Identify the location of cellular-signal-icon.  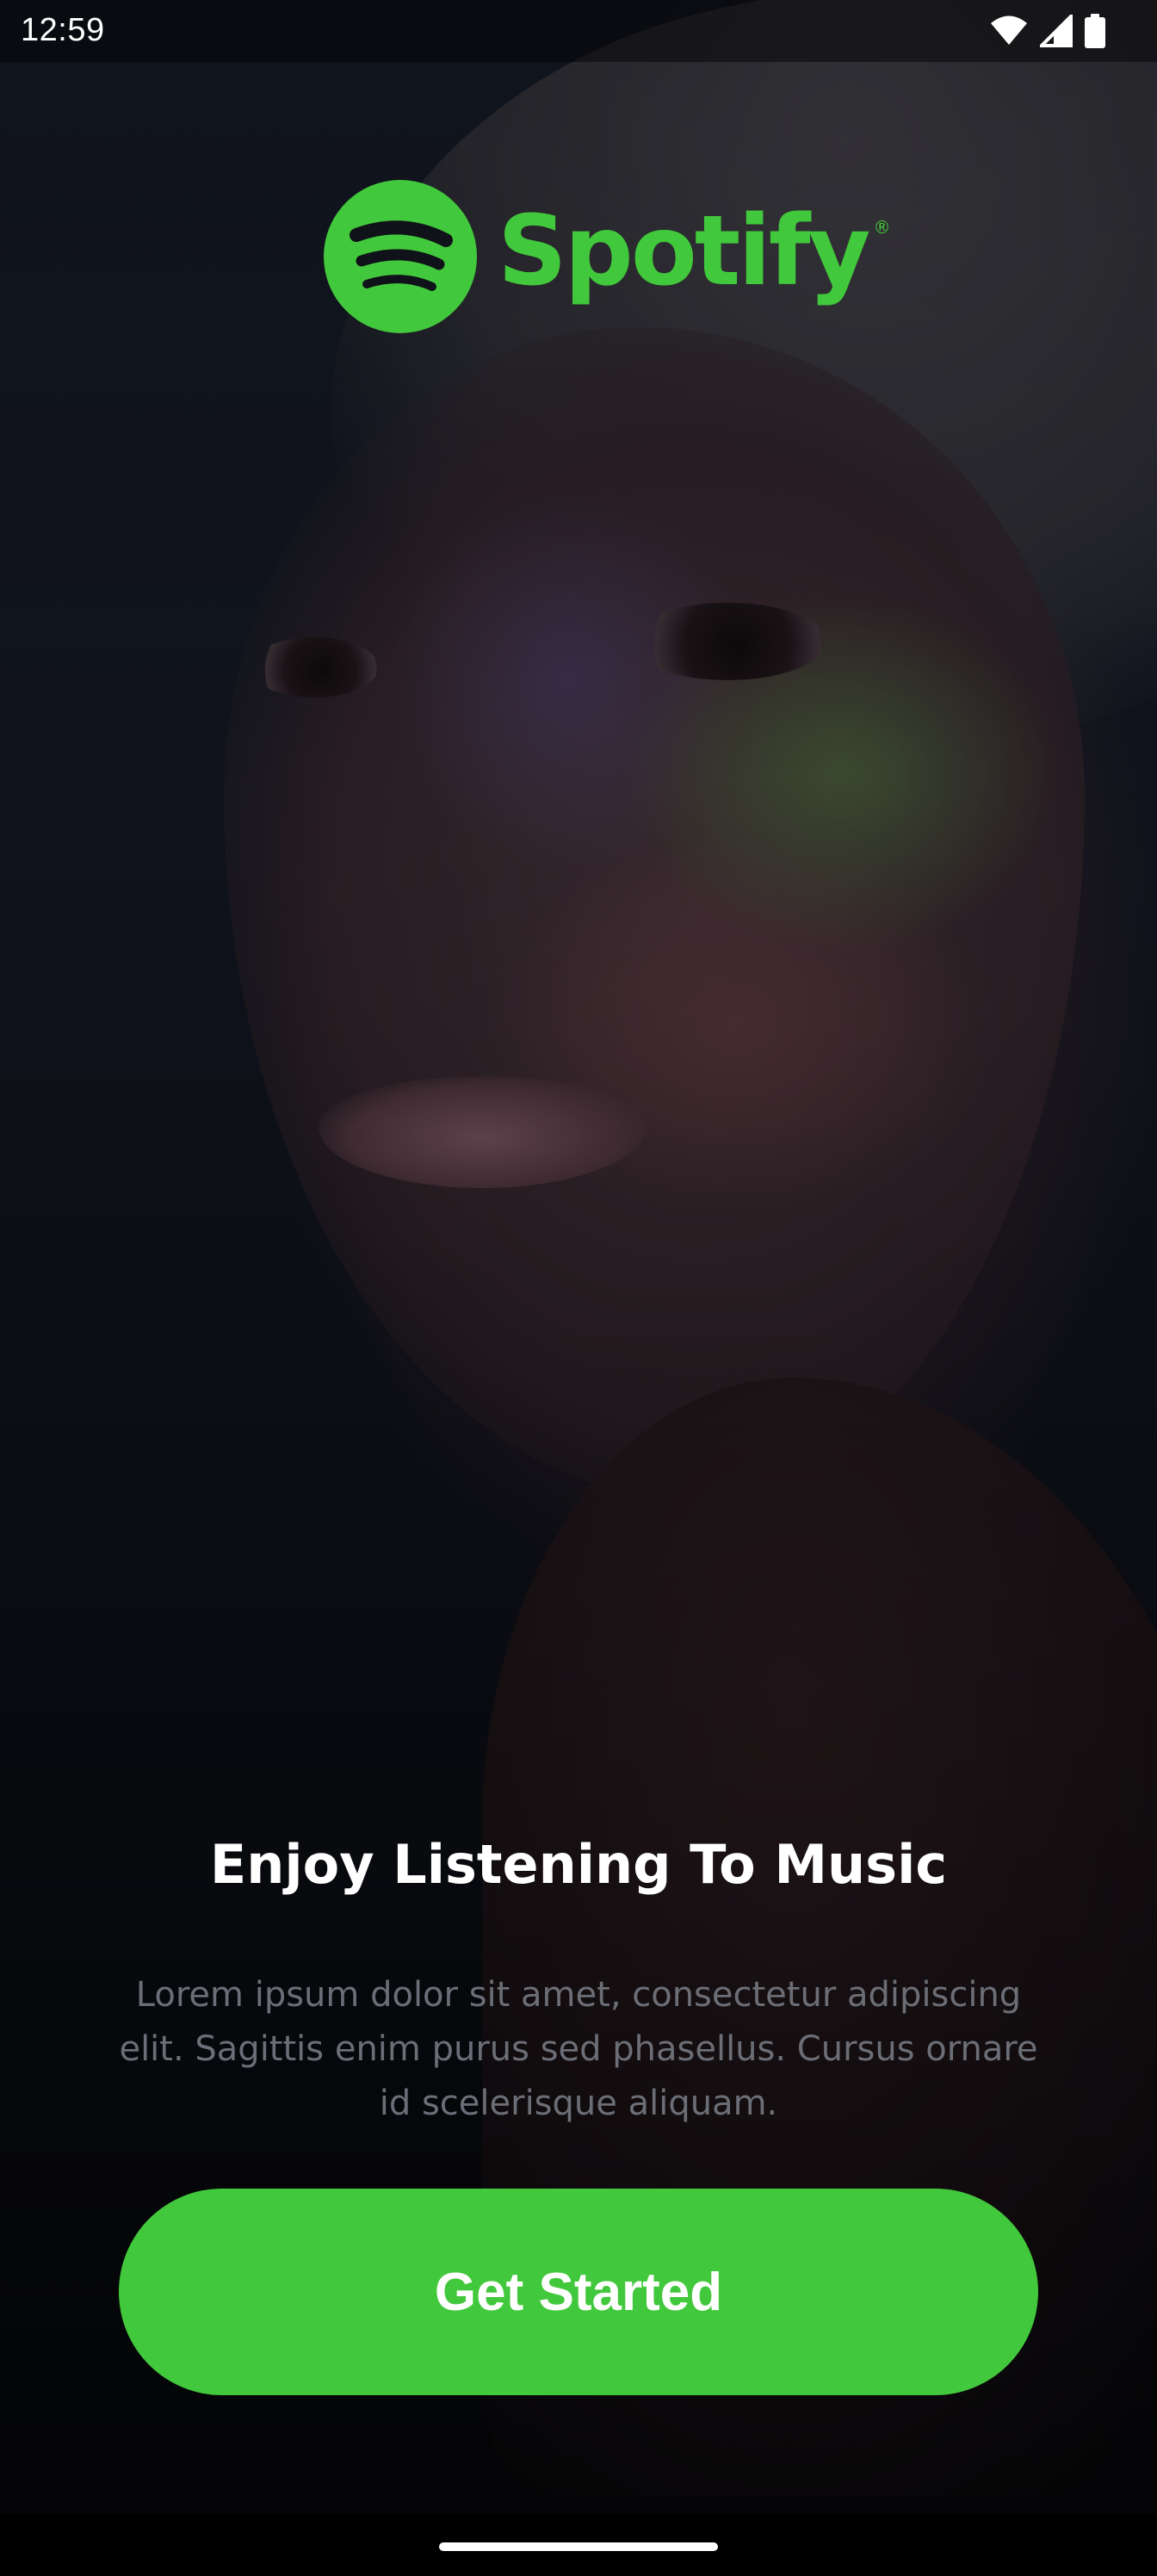
(1056, 31).